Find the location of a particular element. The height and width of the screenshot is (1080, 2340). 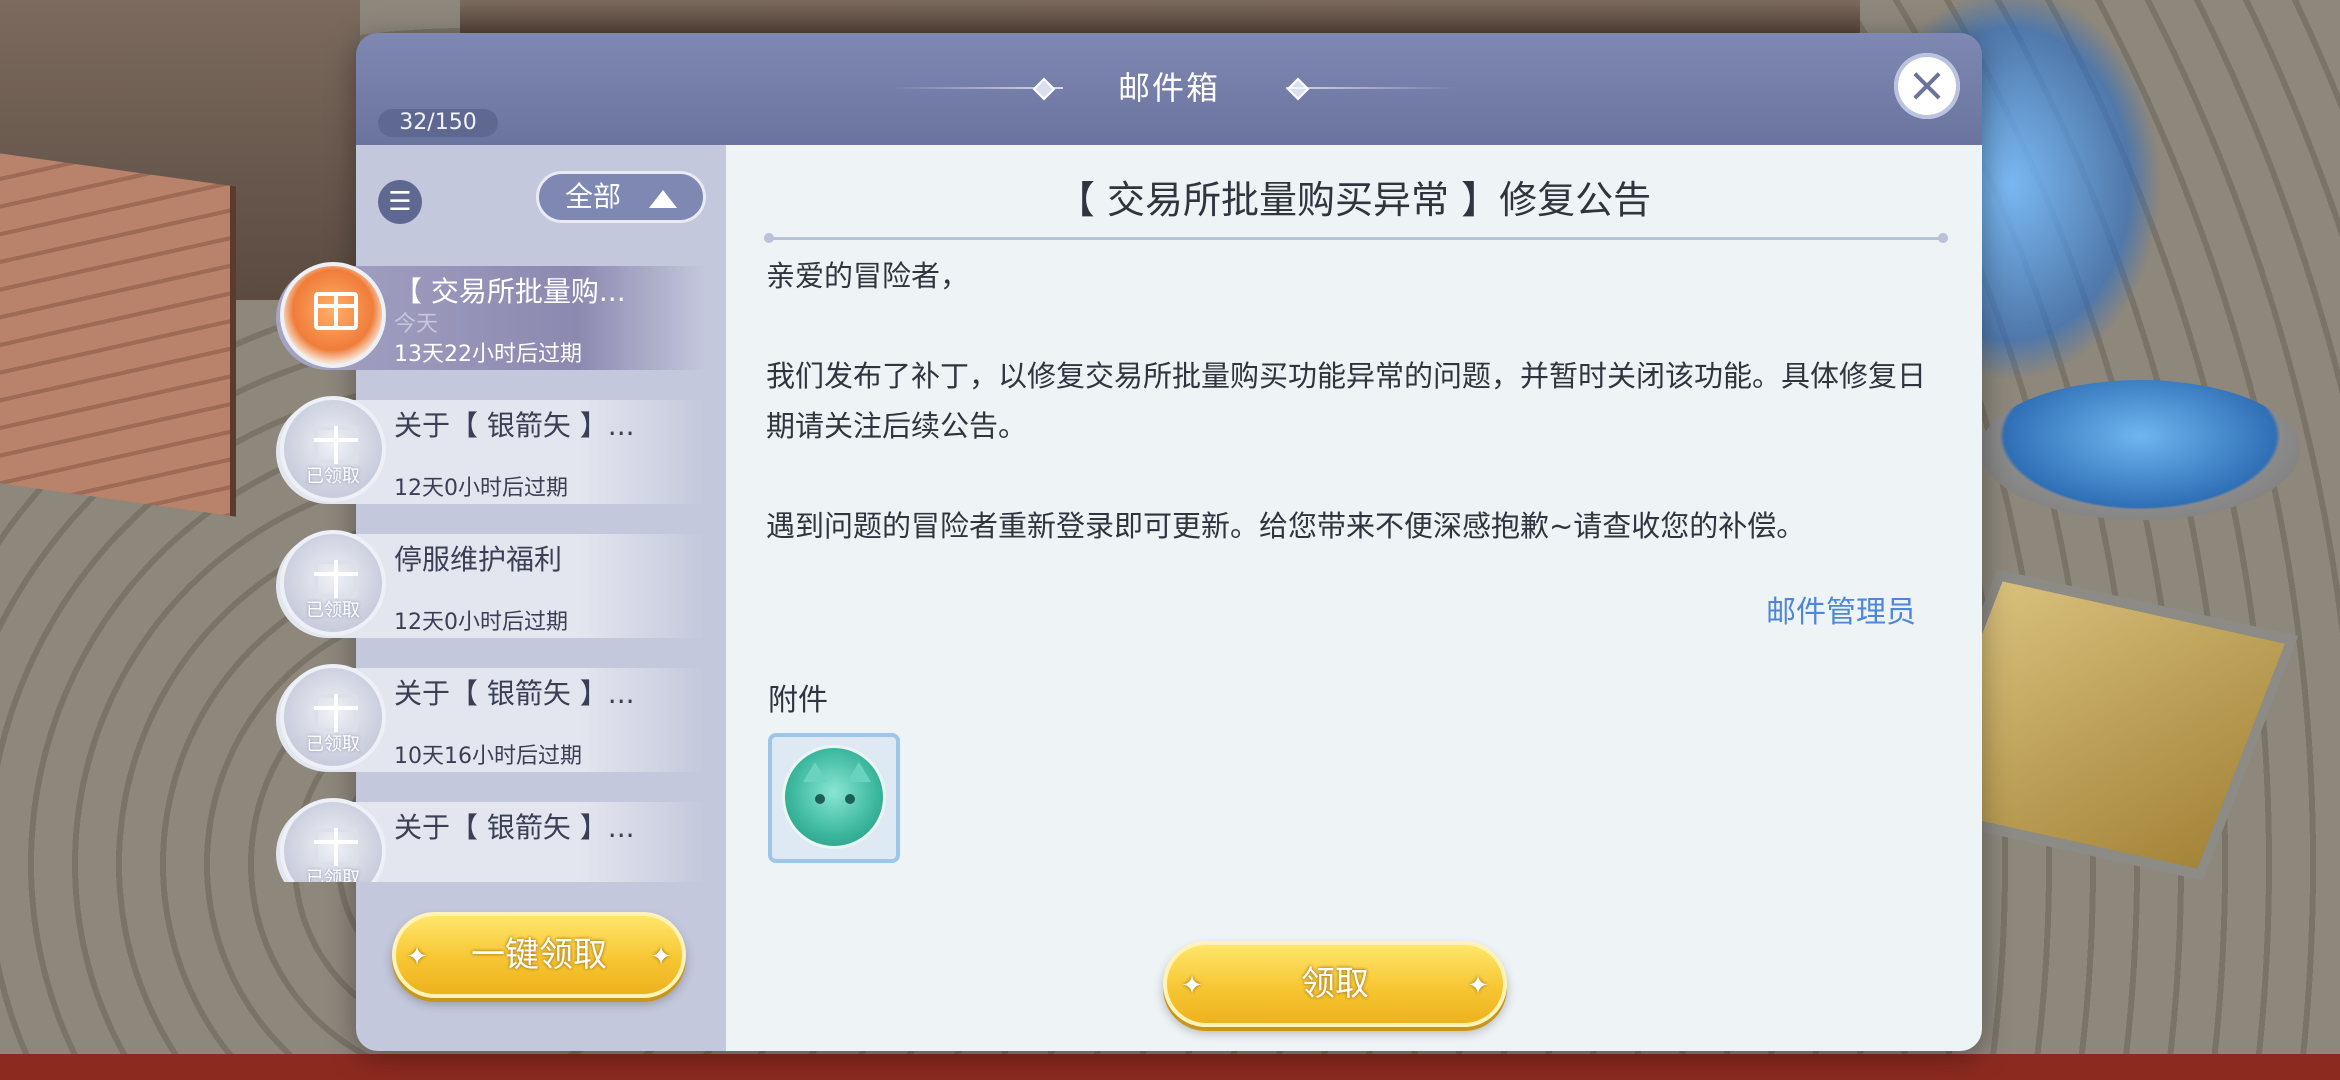

claim-all-button: ✦ 一键领取 ✦ is located at coordinates (539, 955).